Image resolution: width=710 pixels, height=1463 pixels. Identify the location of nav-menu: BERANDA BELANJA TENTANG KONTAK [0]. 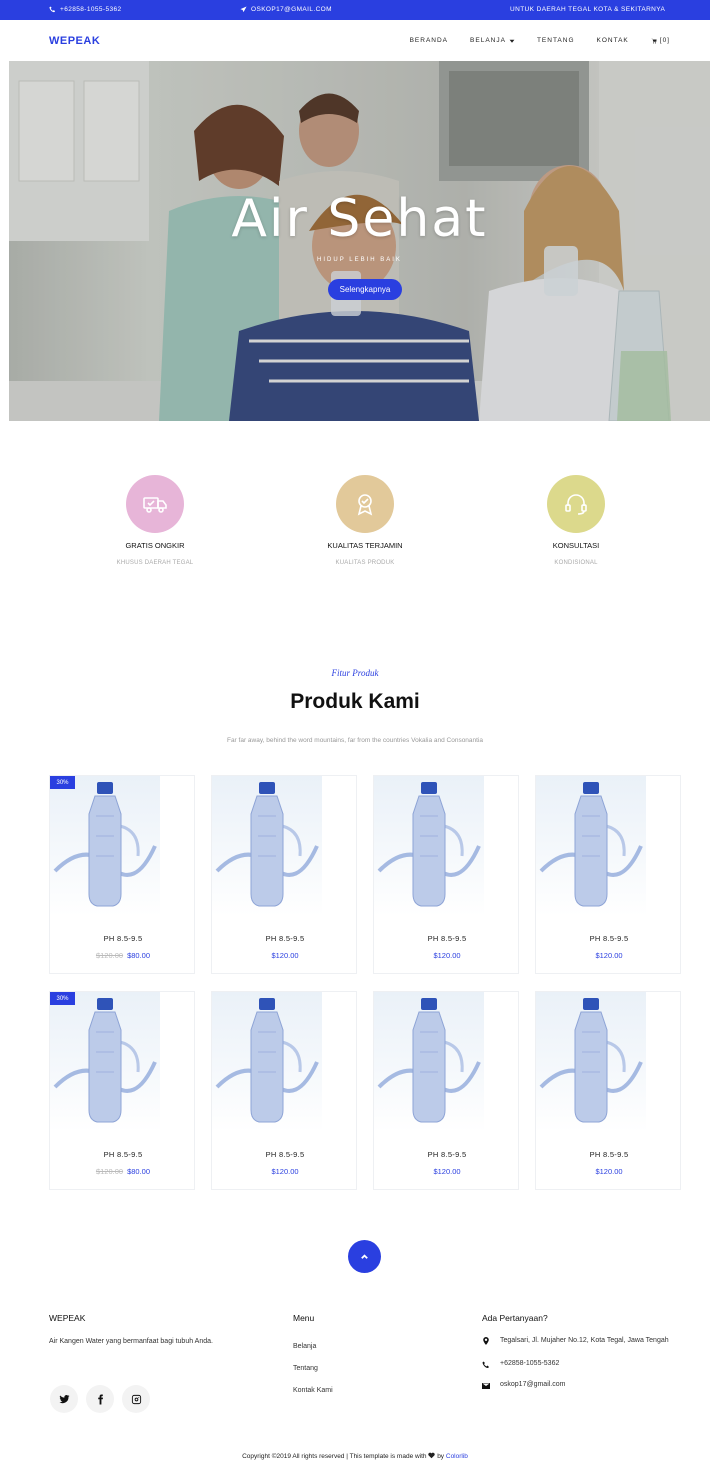
(540, 40).